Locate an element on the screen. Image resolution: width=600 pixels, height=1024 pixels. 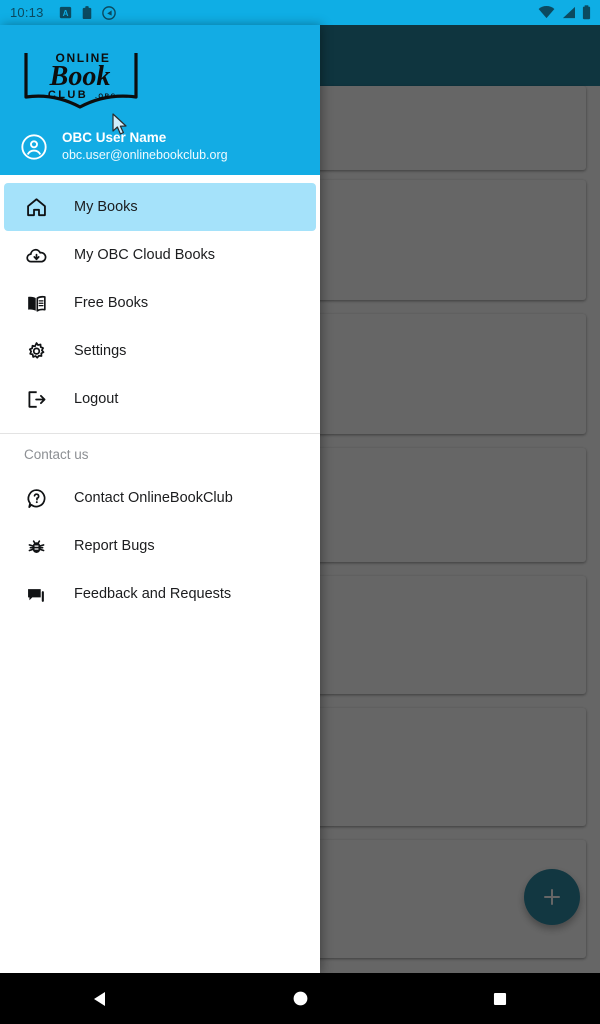
sidebar-item-label: Contact OnlineBookClub is located at coordinates (153, 498).